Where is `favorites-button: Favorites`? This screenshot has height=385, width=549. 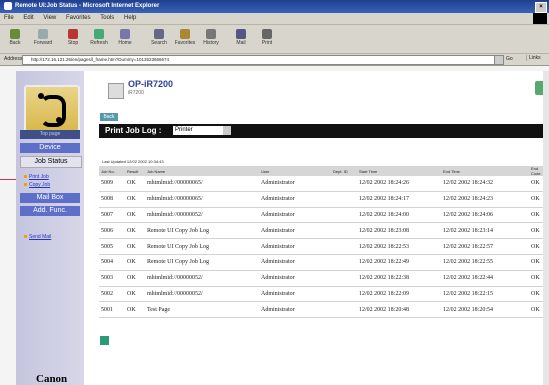 favorites-button: Favorites is located at coordinates (185, 39).